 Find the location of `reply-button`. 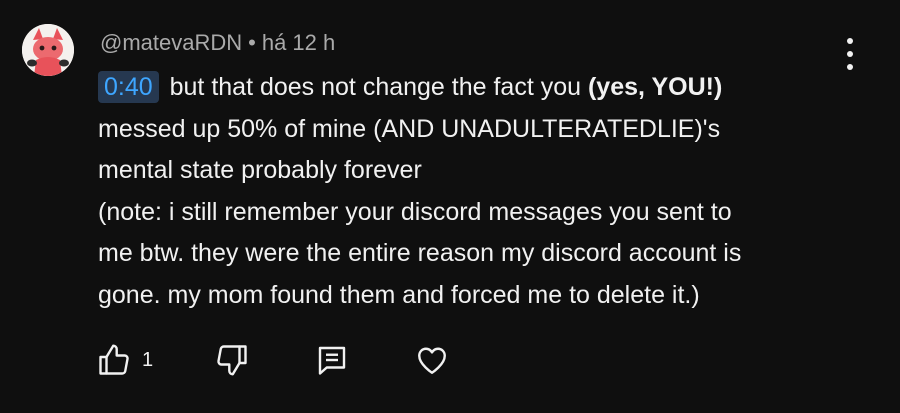

reply-button is located at coordinates (332, 360).